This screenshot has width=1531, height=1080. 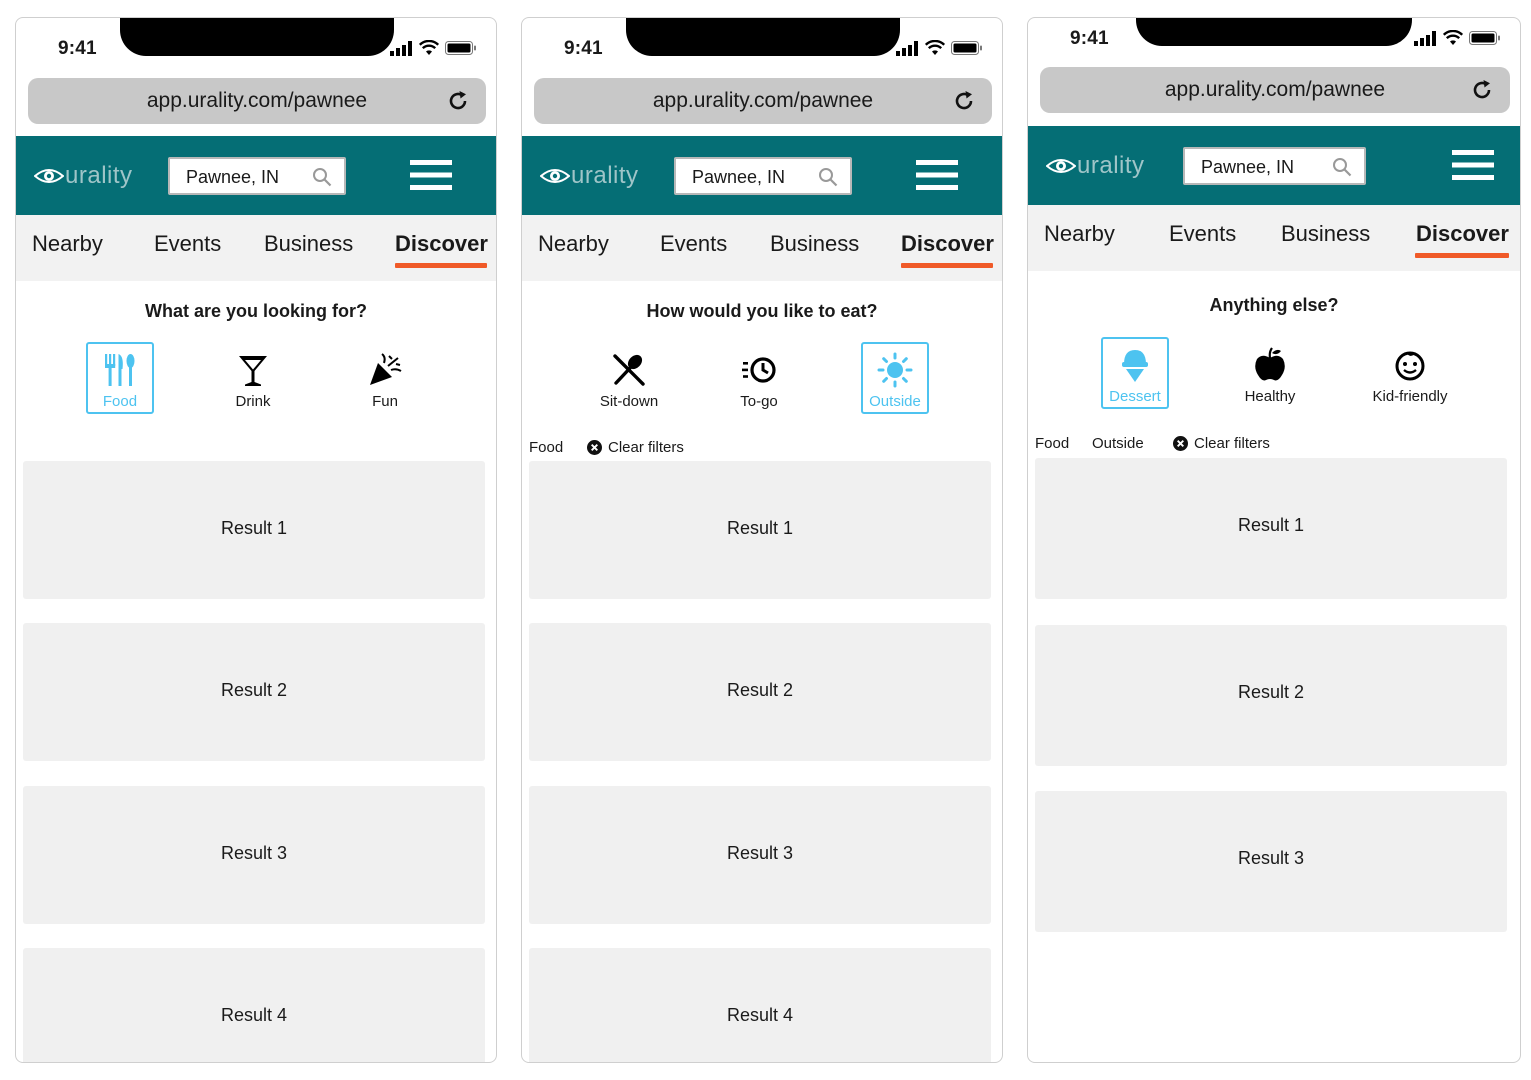 I want to click on option-sit-down: Sit-down, so click(x=629, y=378).